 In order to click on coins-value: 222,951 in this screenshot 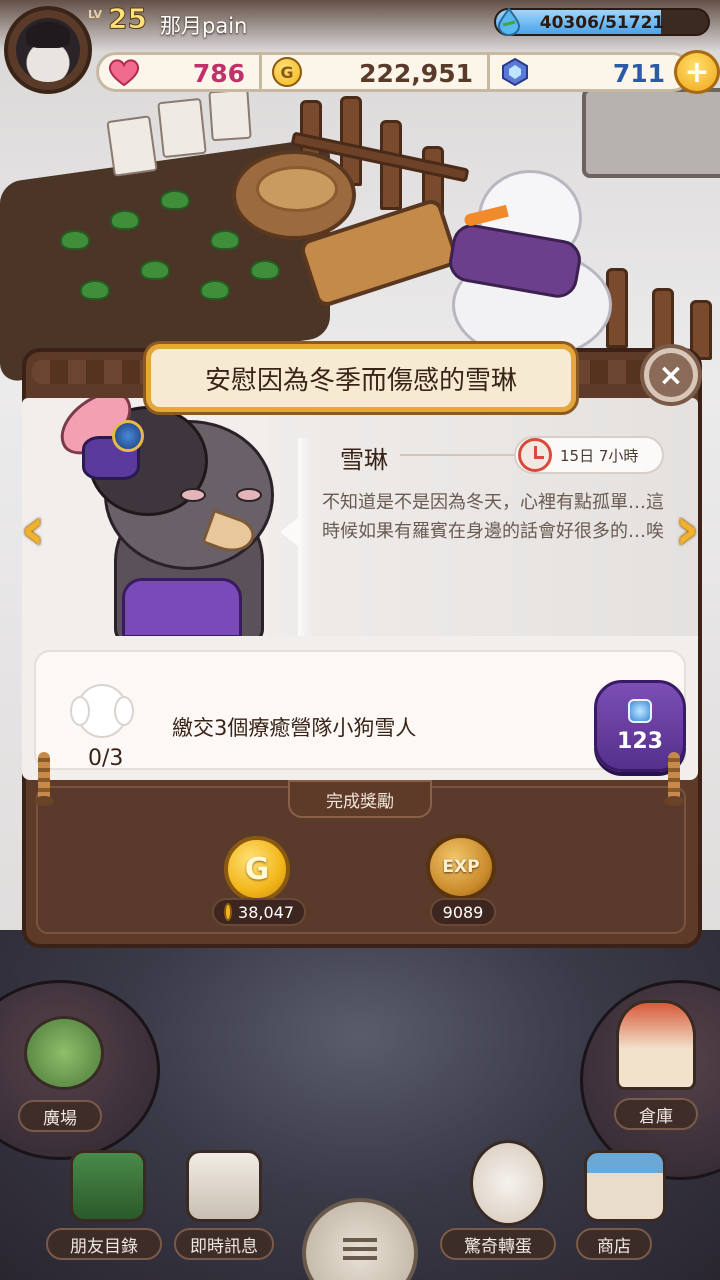, I will do `click(416, 73)`.